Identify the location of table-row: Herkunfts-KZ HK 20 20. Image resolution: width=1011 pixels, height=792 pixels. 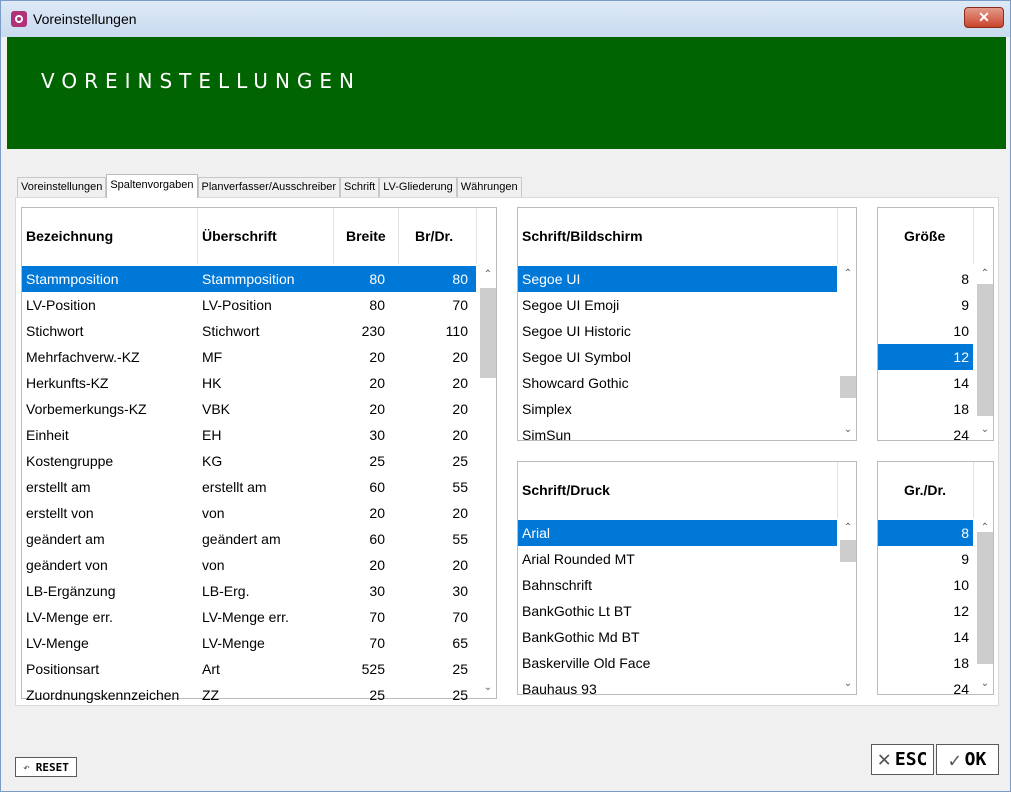
(249, 383).